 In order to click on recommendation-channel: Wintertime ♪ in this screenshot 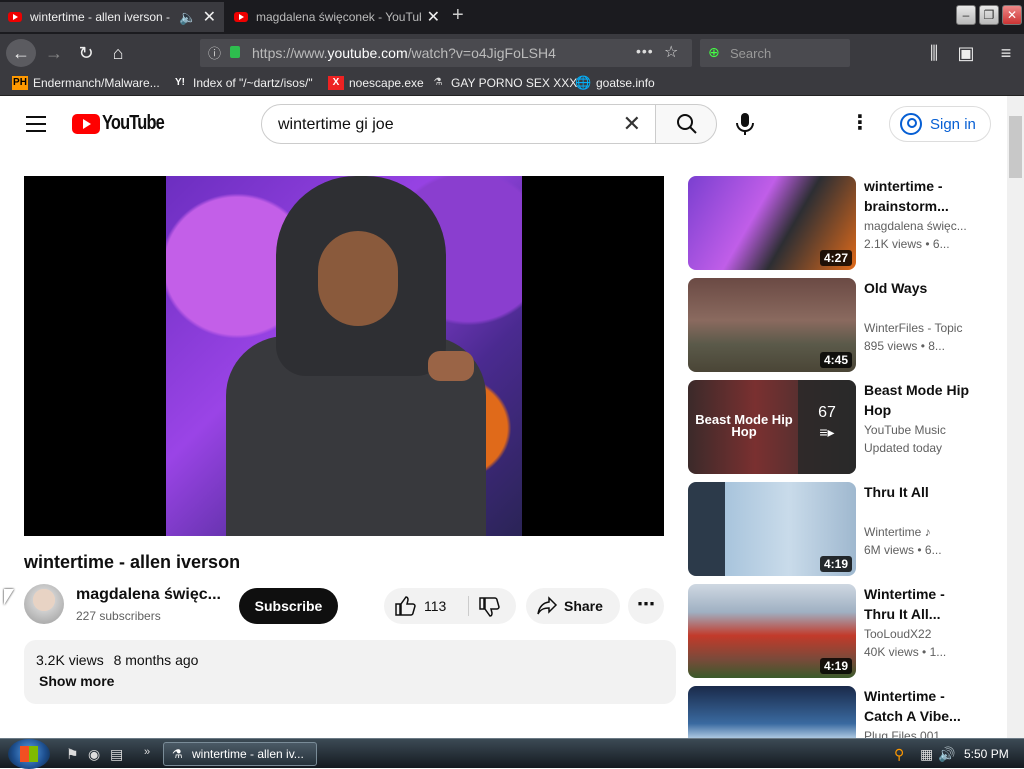, I will do `click(916, 532)`.